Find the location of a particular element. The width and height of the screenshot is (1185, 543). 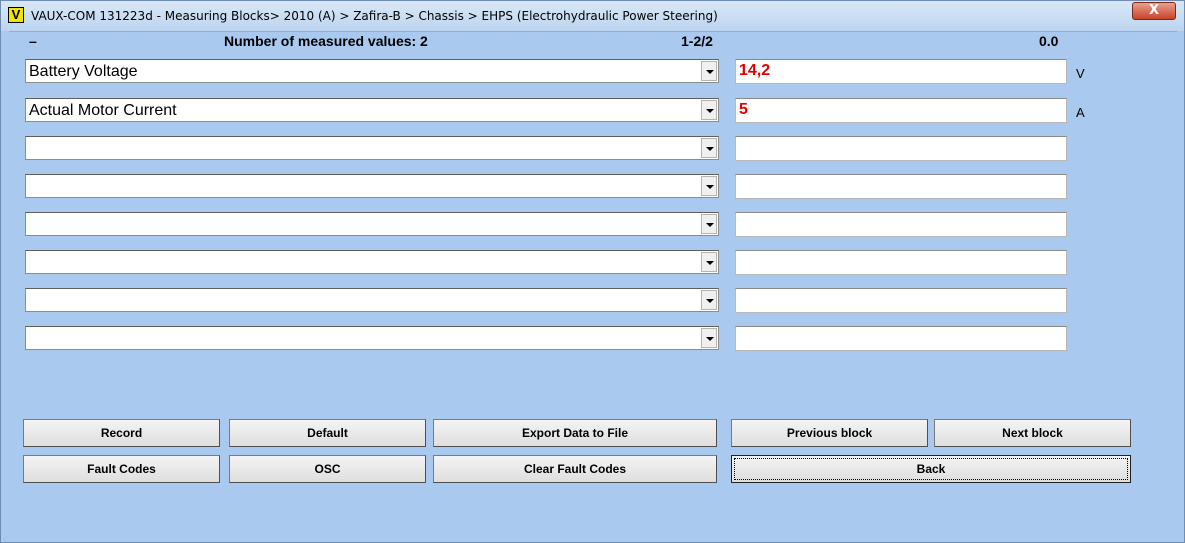

collapse-dash: – is located at coordinates (33, 41).